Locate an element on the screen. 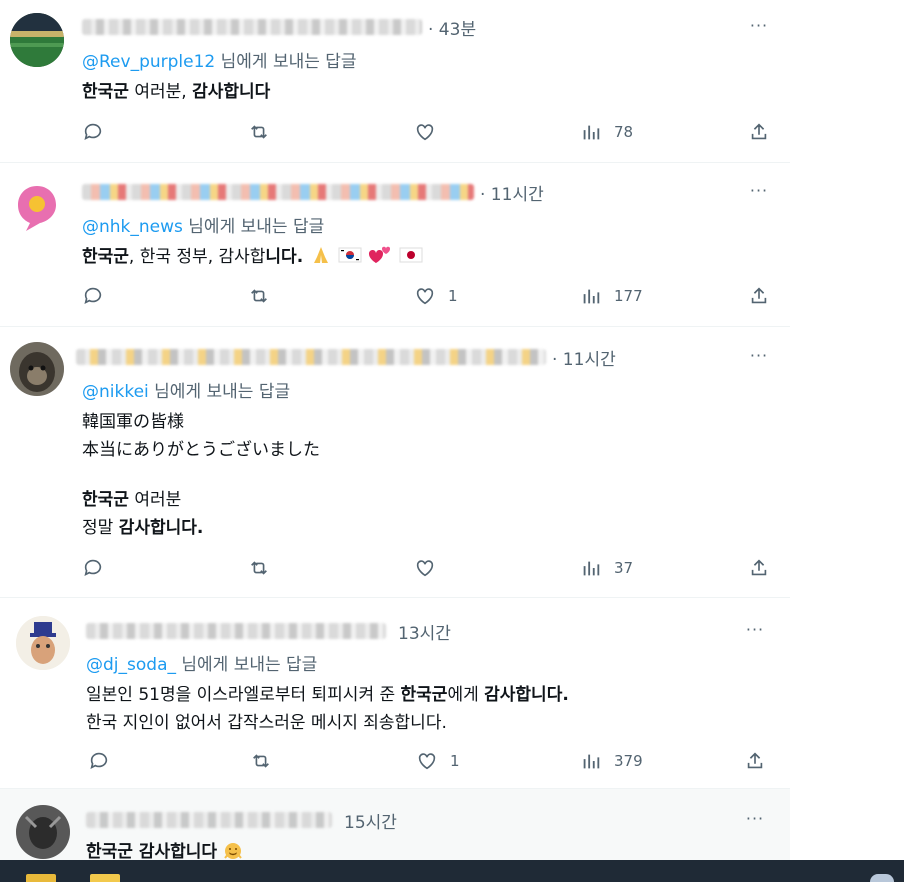  replying-to: @nikkei 님에게 보내는 답글 is located at coordinates (186, 389).